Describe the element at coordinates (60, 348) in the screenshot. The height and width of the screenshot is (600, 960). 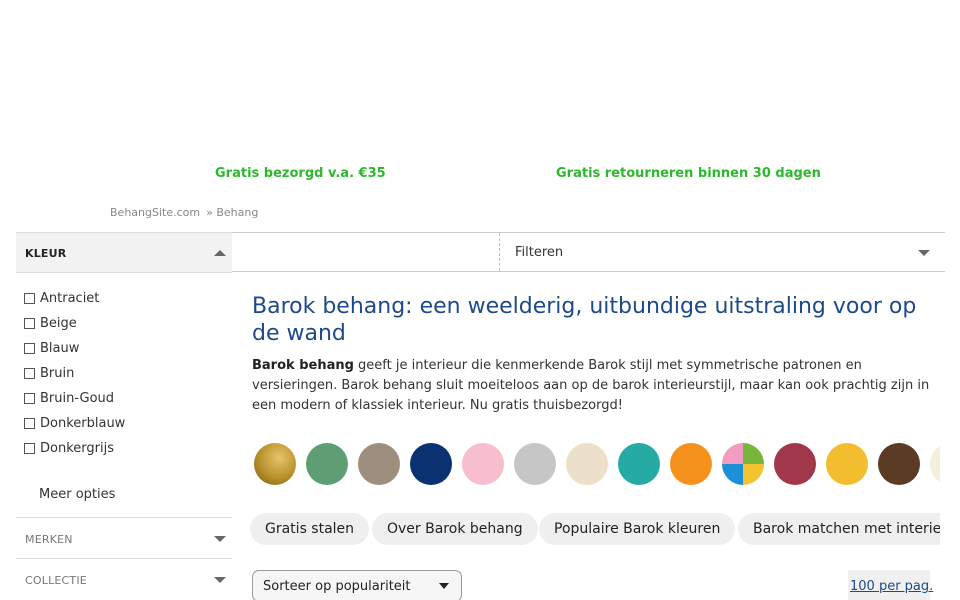
I see `color-option-label: Blauw` at that location.